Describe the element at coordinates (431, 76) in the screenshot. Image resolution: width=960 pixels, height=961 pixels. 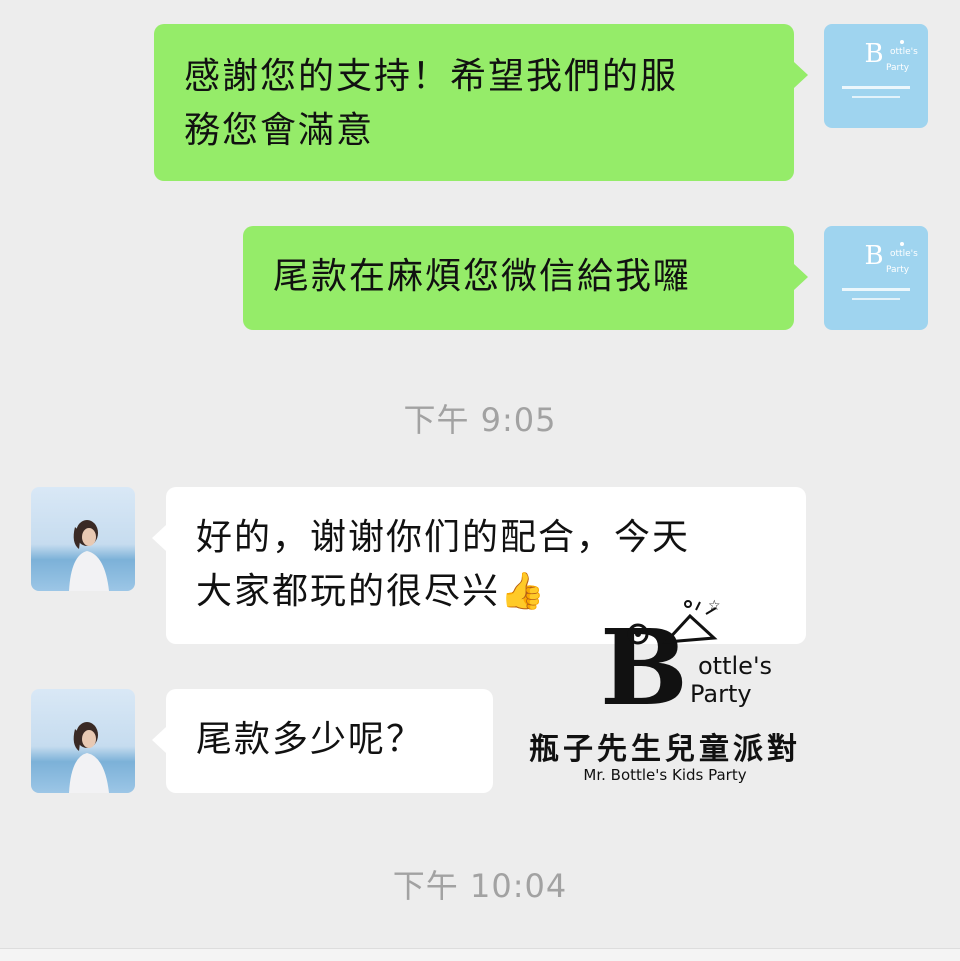
I see `message-text-line: 感謝您的支持！希望我們的服` at that location.